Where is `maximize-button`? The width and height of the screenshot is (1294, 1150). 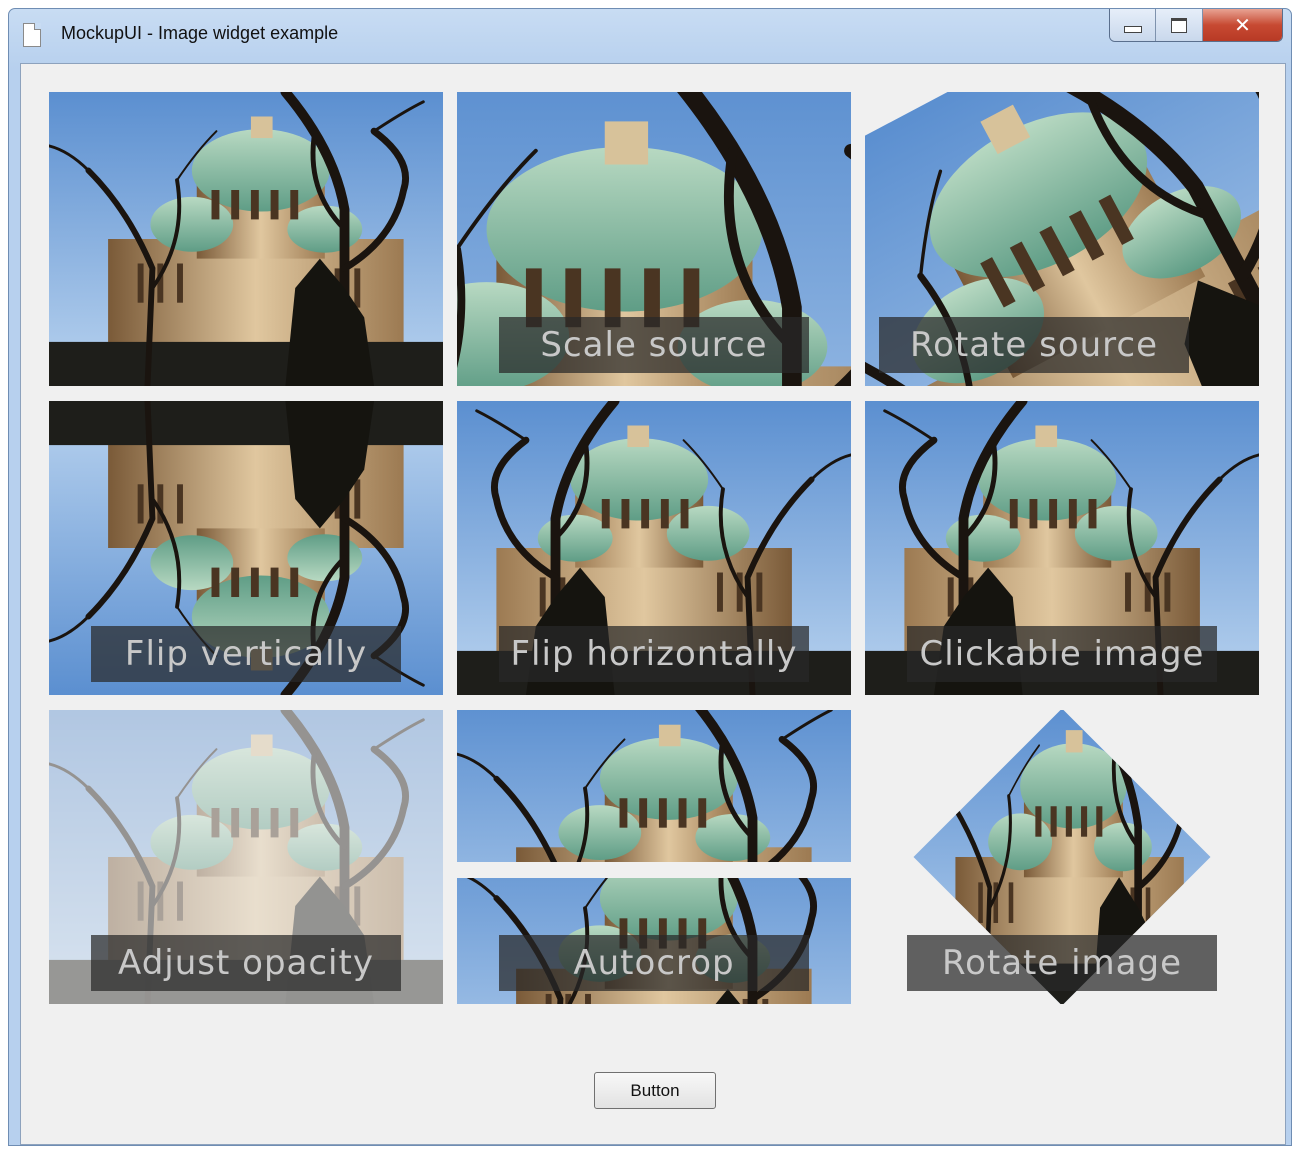 maximize-button is located at coordinates (1179, 25).